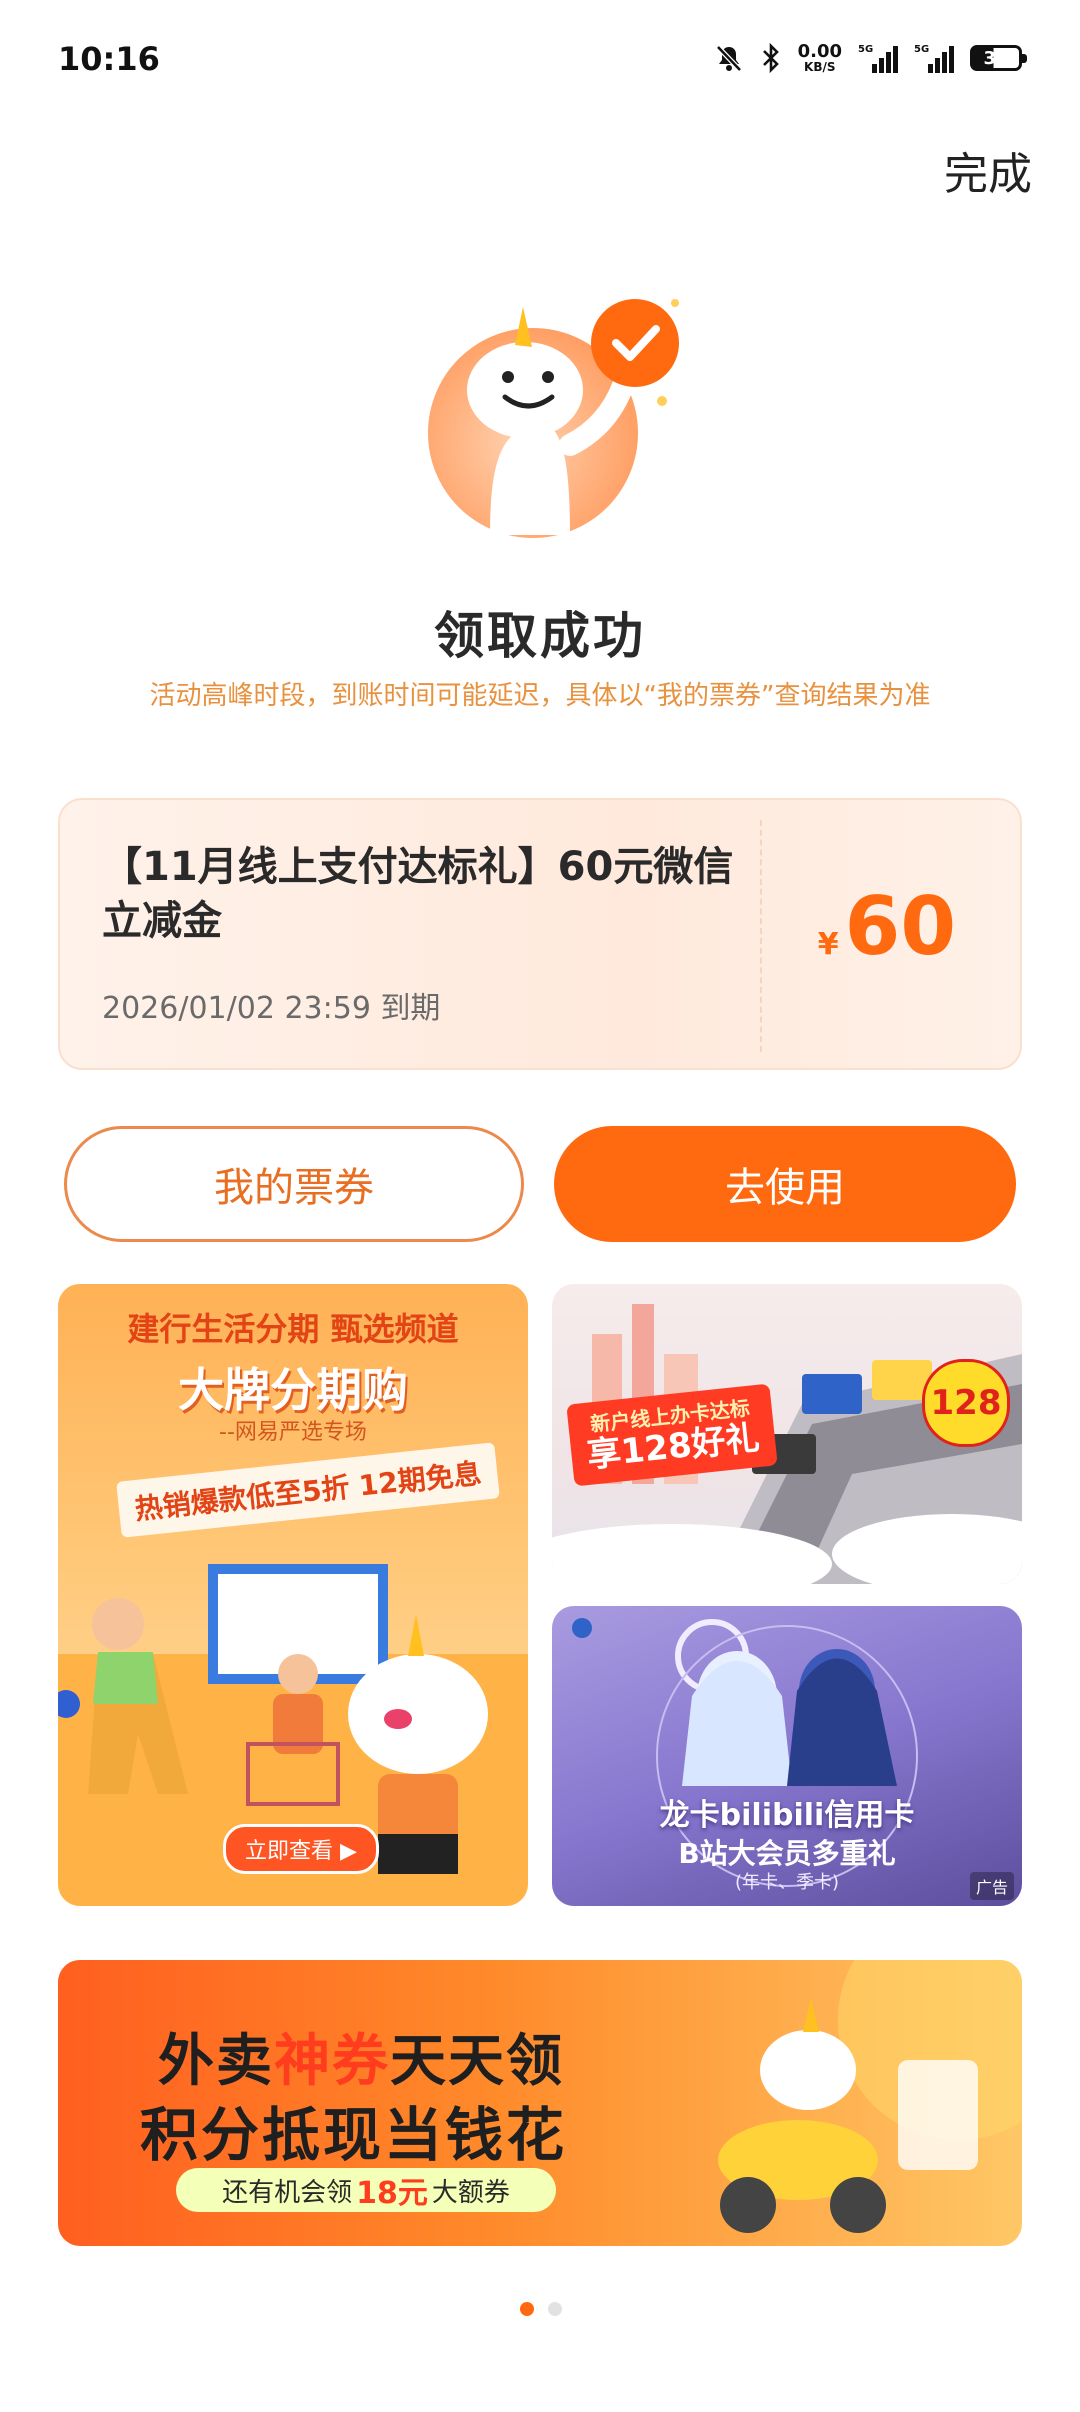 The height and width of the screenshot is (2412, 1080). I want to click on coupon-name: 【11月线上支付达标礼】60元微信立减金, so click(418, 894).